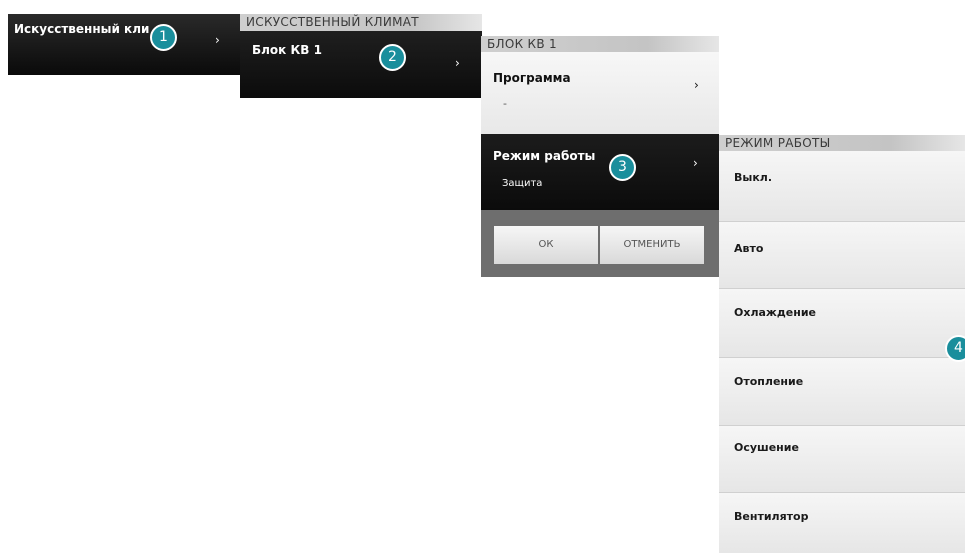 Image resolution: width=965 pixels, height=553 pixels. I want to click on mode-option-heating: Отопление, so click(842, 392).